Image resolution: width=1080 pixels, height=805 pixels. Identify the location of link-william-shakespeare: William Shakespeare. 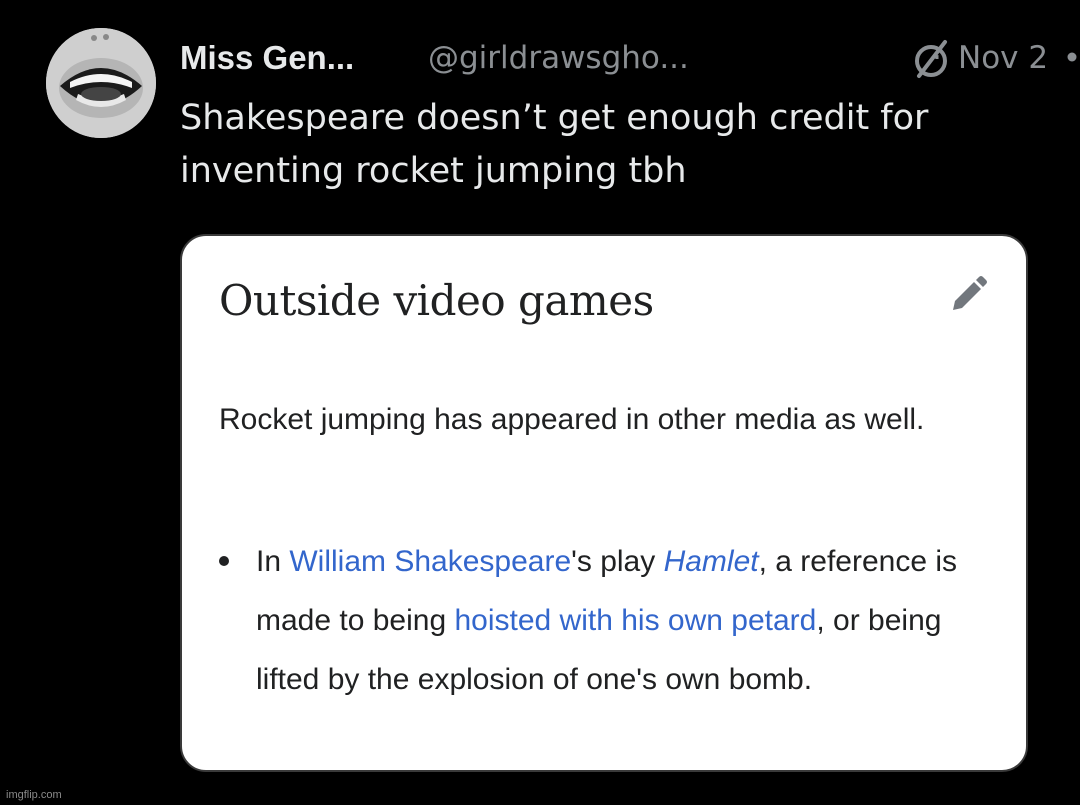
(430, 561).